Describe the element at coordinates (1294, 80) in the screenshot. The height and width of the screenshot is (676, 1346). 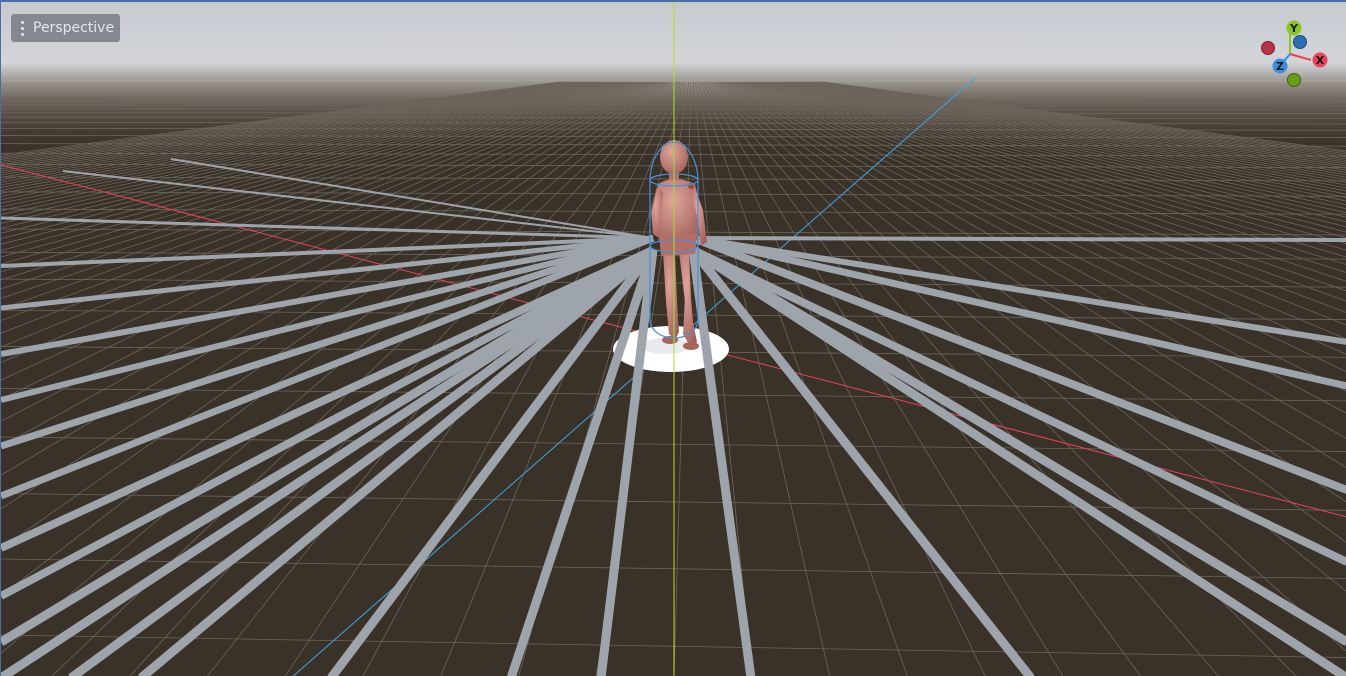
I see `gizmo-neg-y-handle` at that location.